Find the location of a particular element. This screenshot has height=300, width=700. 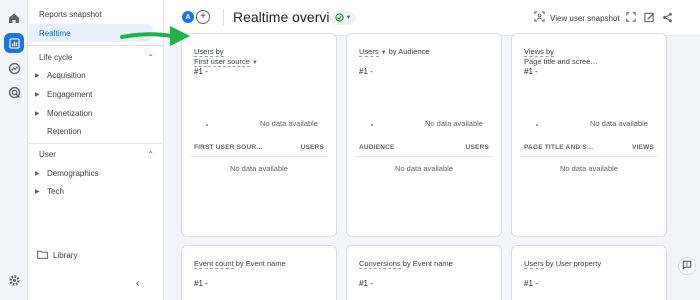

sidebar-item-engagement: ▶ Engagement is located at coordinates (96, 94).